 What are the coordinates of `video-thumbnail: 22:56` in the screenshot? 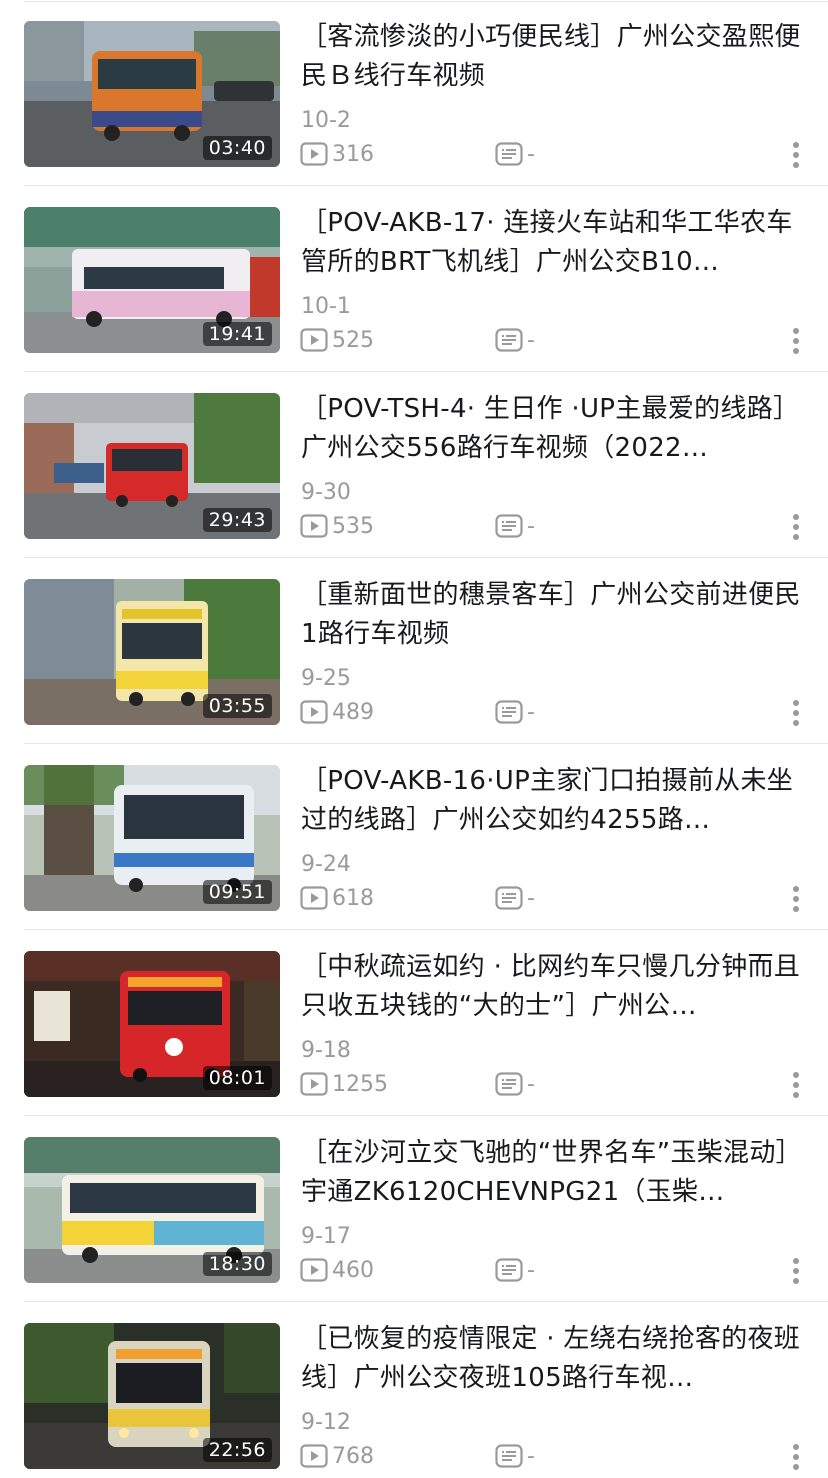 It's located at (152, 1396).